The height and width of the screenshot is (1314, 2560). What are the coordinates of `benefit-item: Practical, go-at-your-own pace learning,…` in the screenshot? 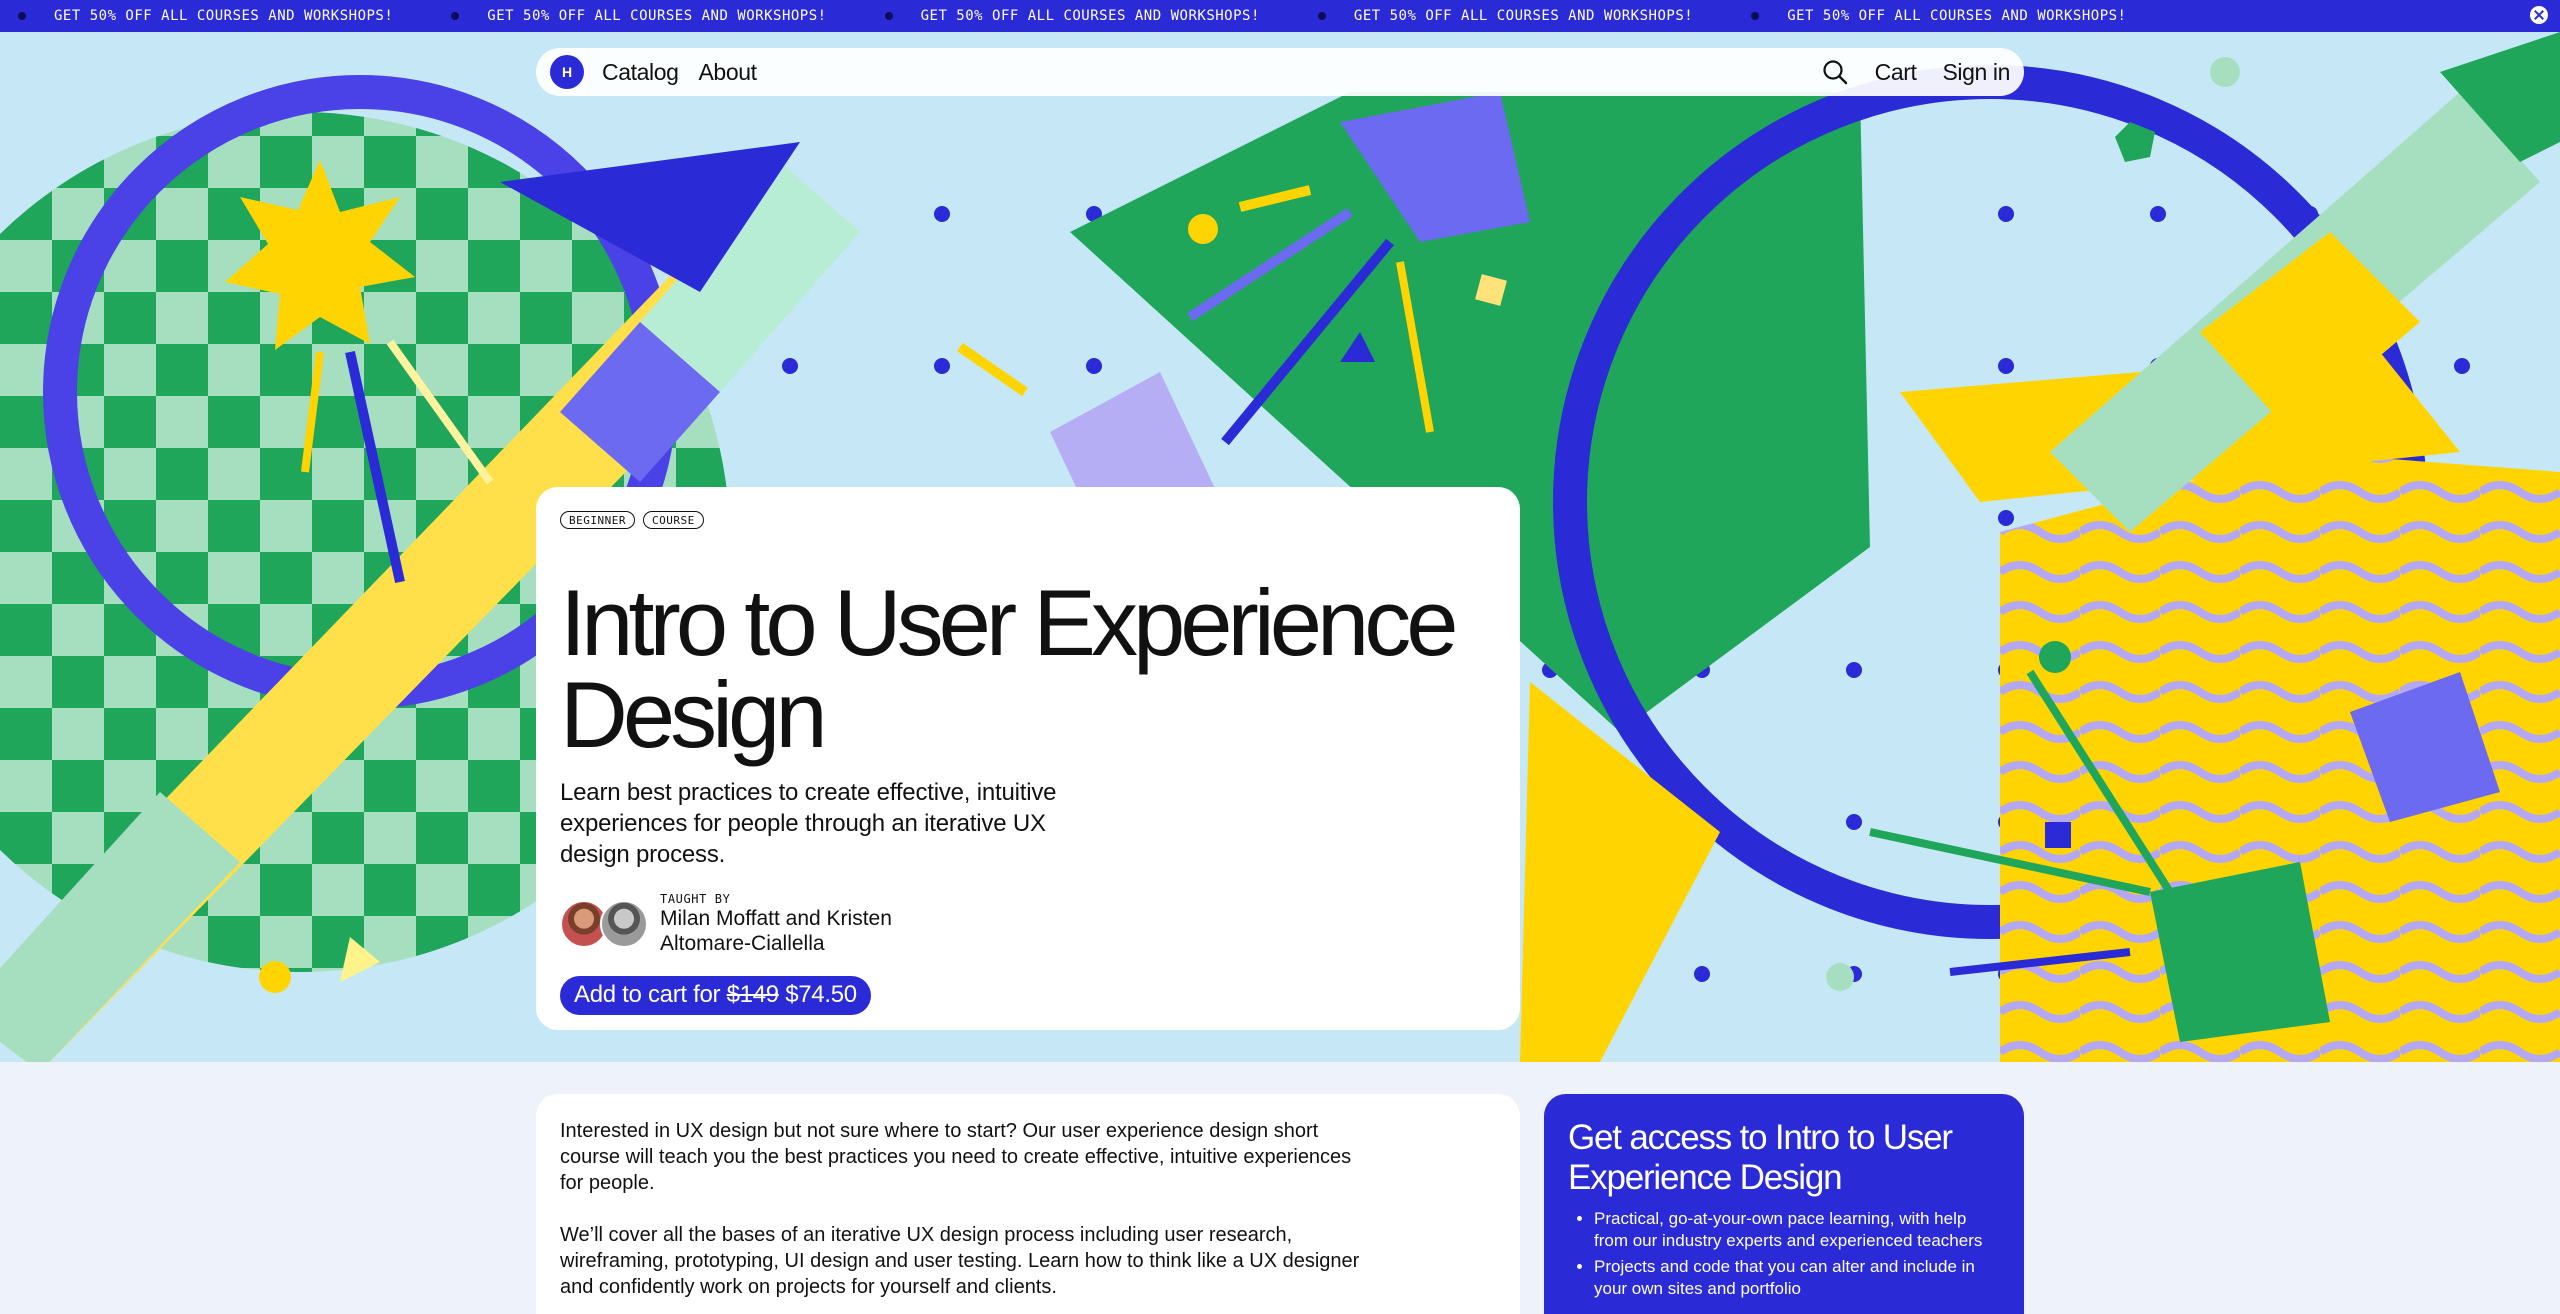 It's located at (1797, 1230).